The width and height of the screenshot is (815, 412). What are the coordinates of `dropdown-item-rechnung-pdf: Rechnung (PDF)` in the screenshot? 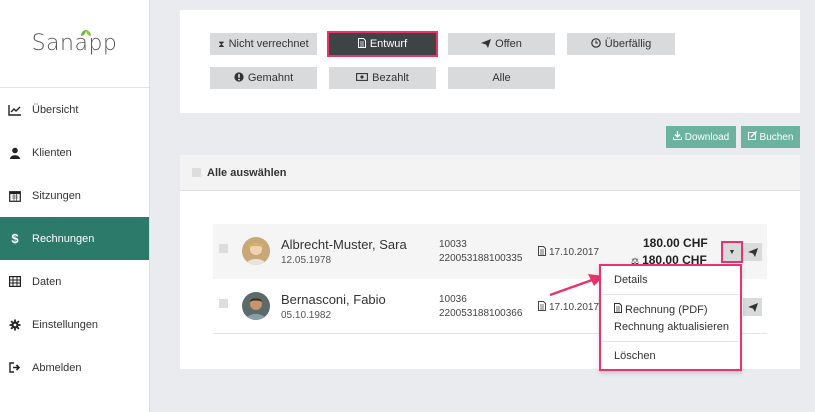 It's located at (661, 309).